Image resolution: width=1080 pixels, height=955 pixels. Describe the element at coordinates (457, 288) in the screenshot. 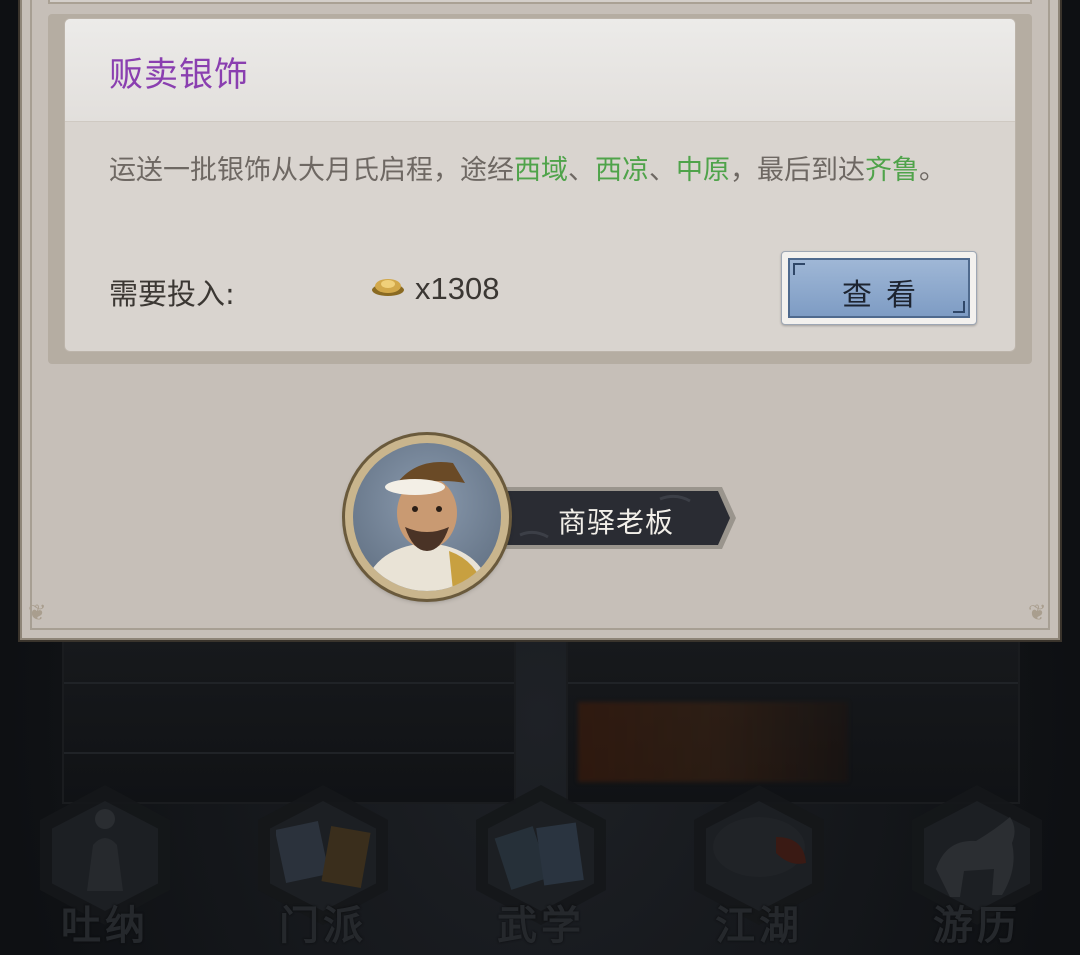

I see `cost-value: x1308` at that location.